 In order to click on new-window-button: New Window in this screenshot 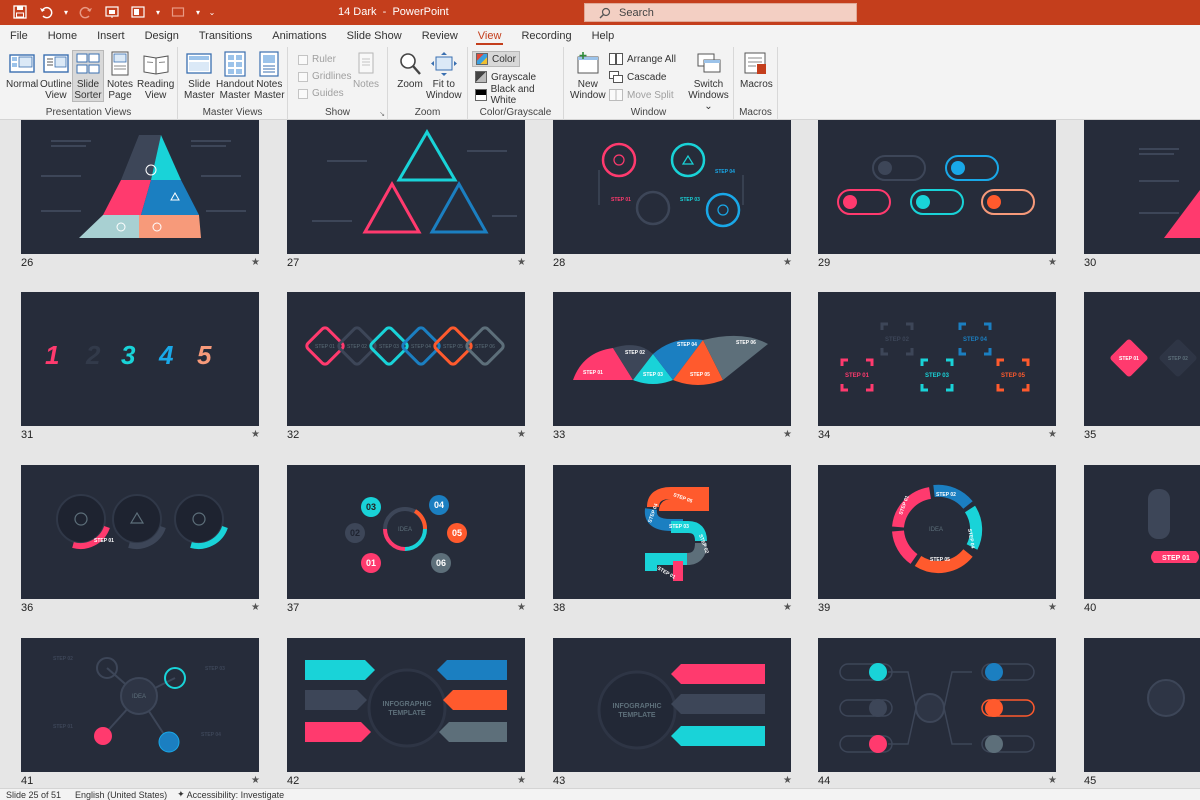, I will do `click(588, 76)`.